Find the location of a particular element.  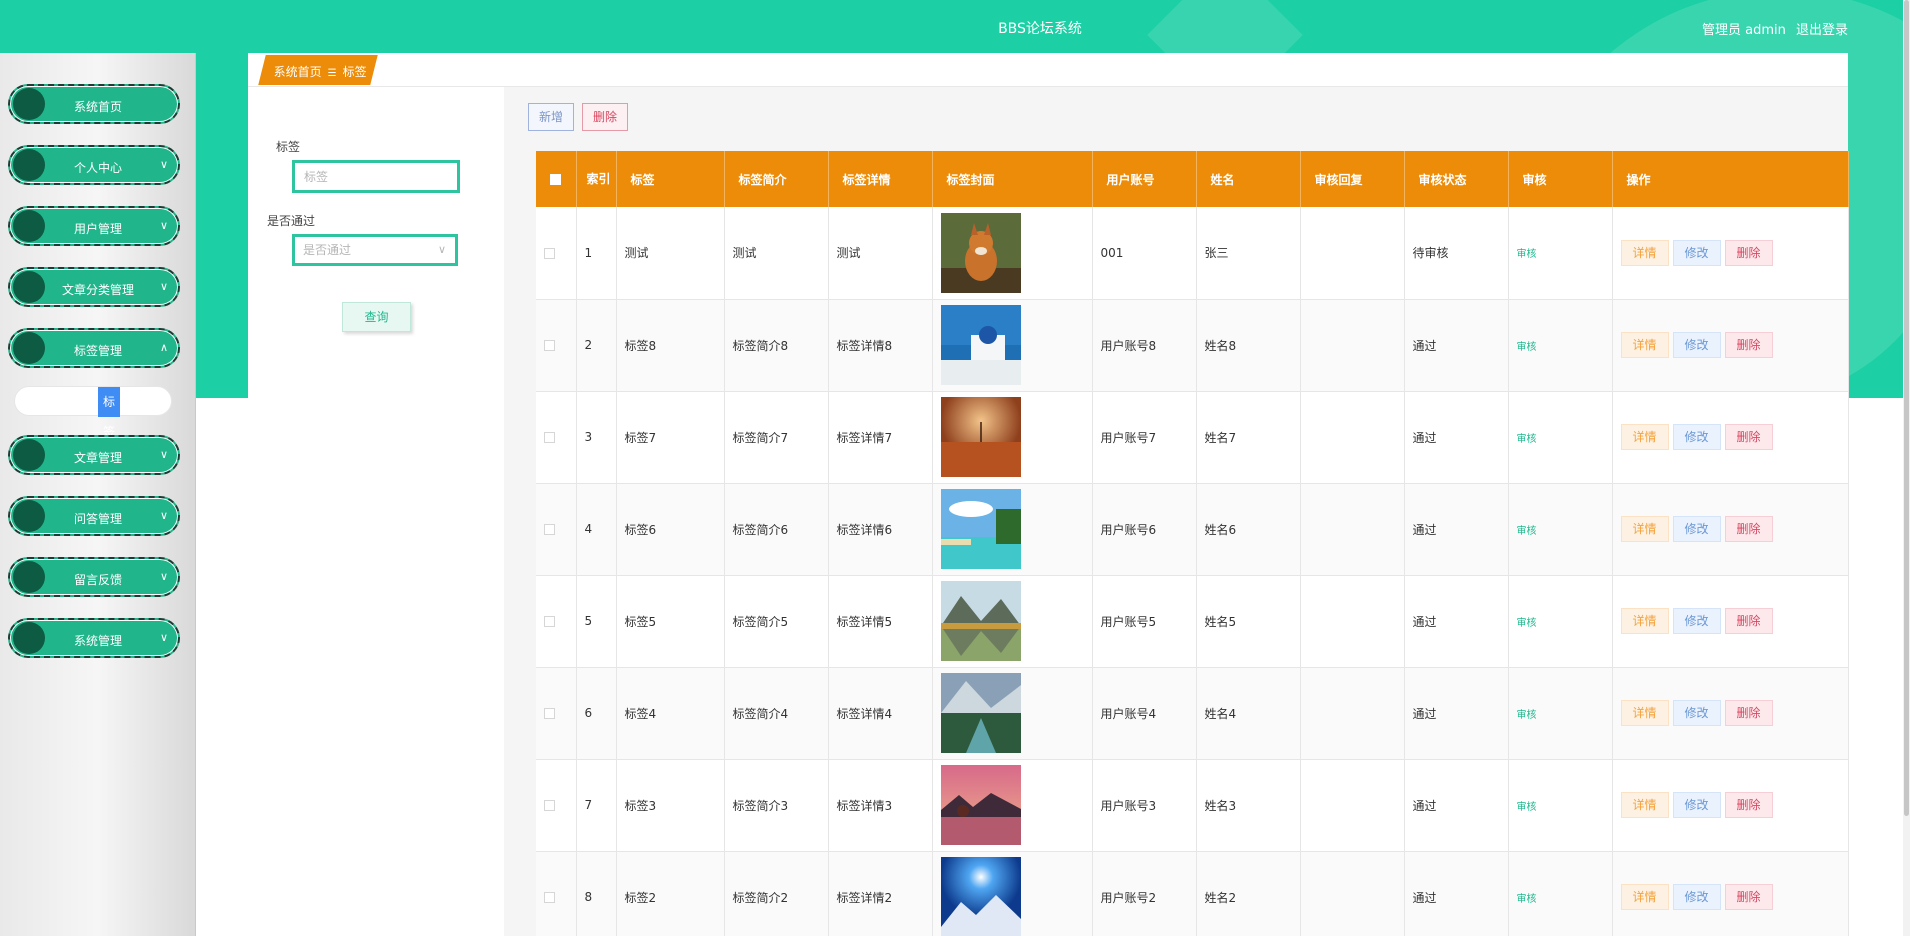

user-label: 管理员 admin is located at coordinates (1743, 30).